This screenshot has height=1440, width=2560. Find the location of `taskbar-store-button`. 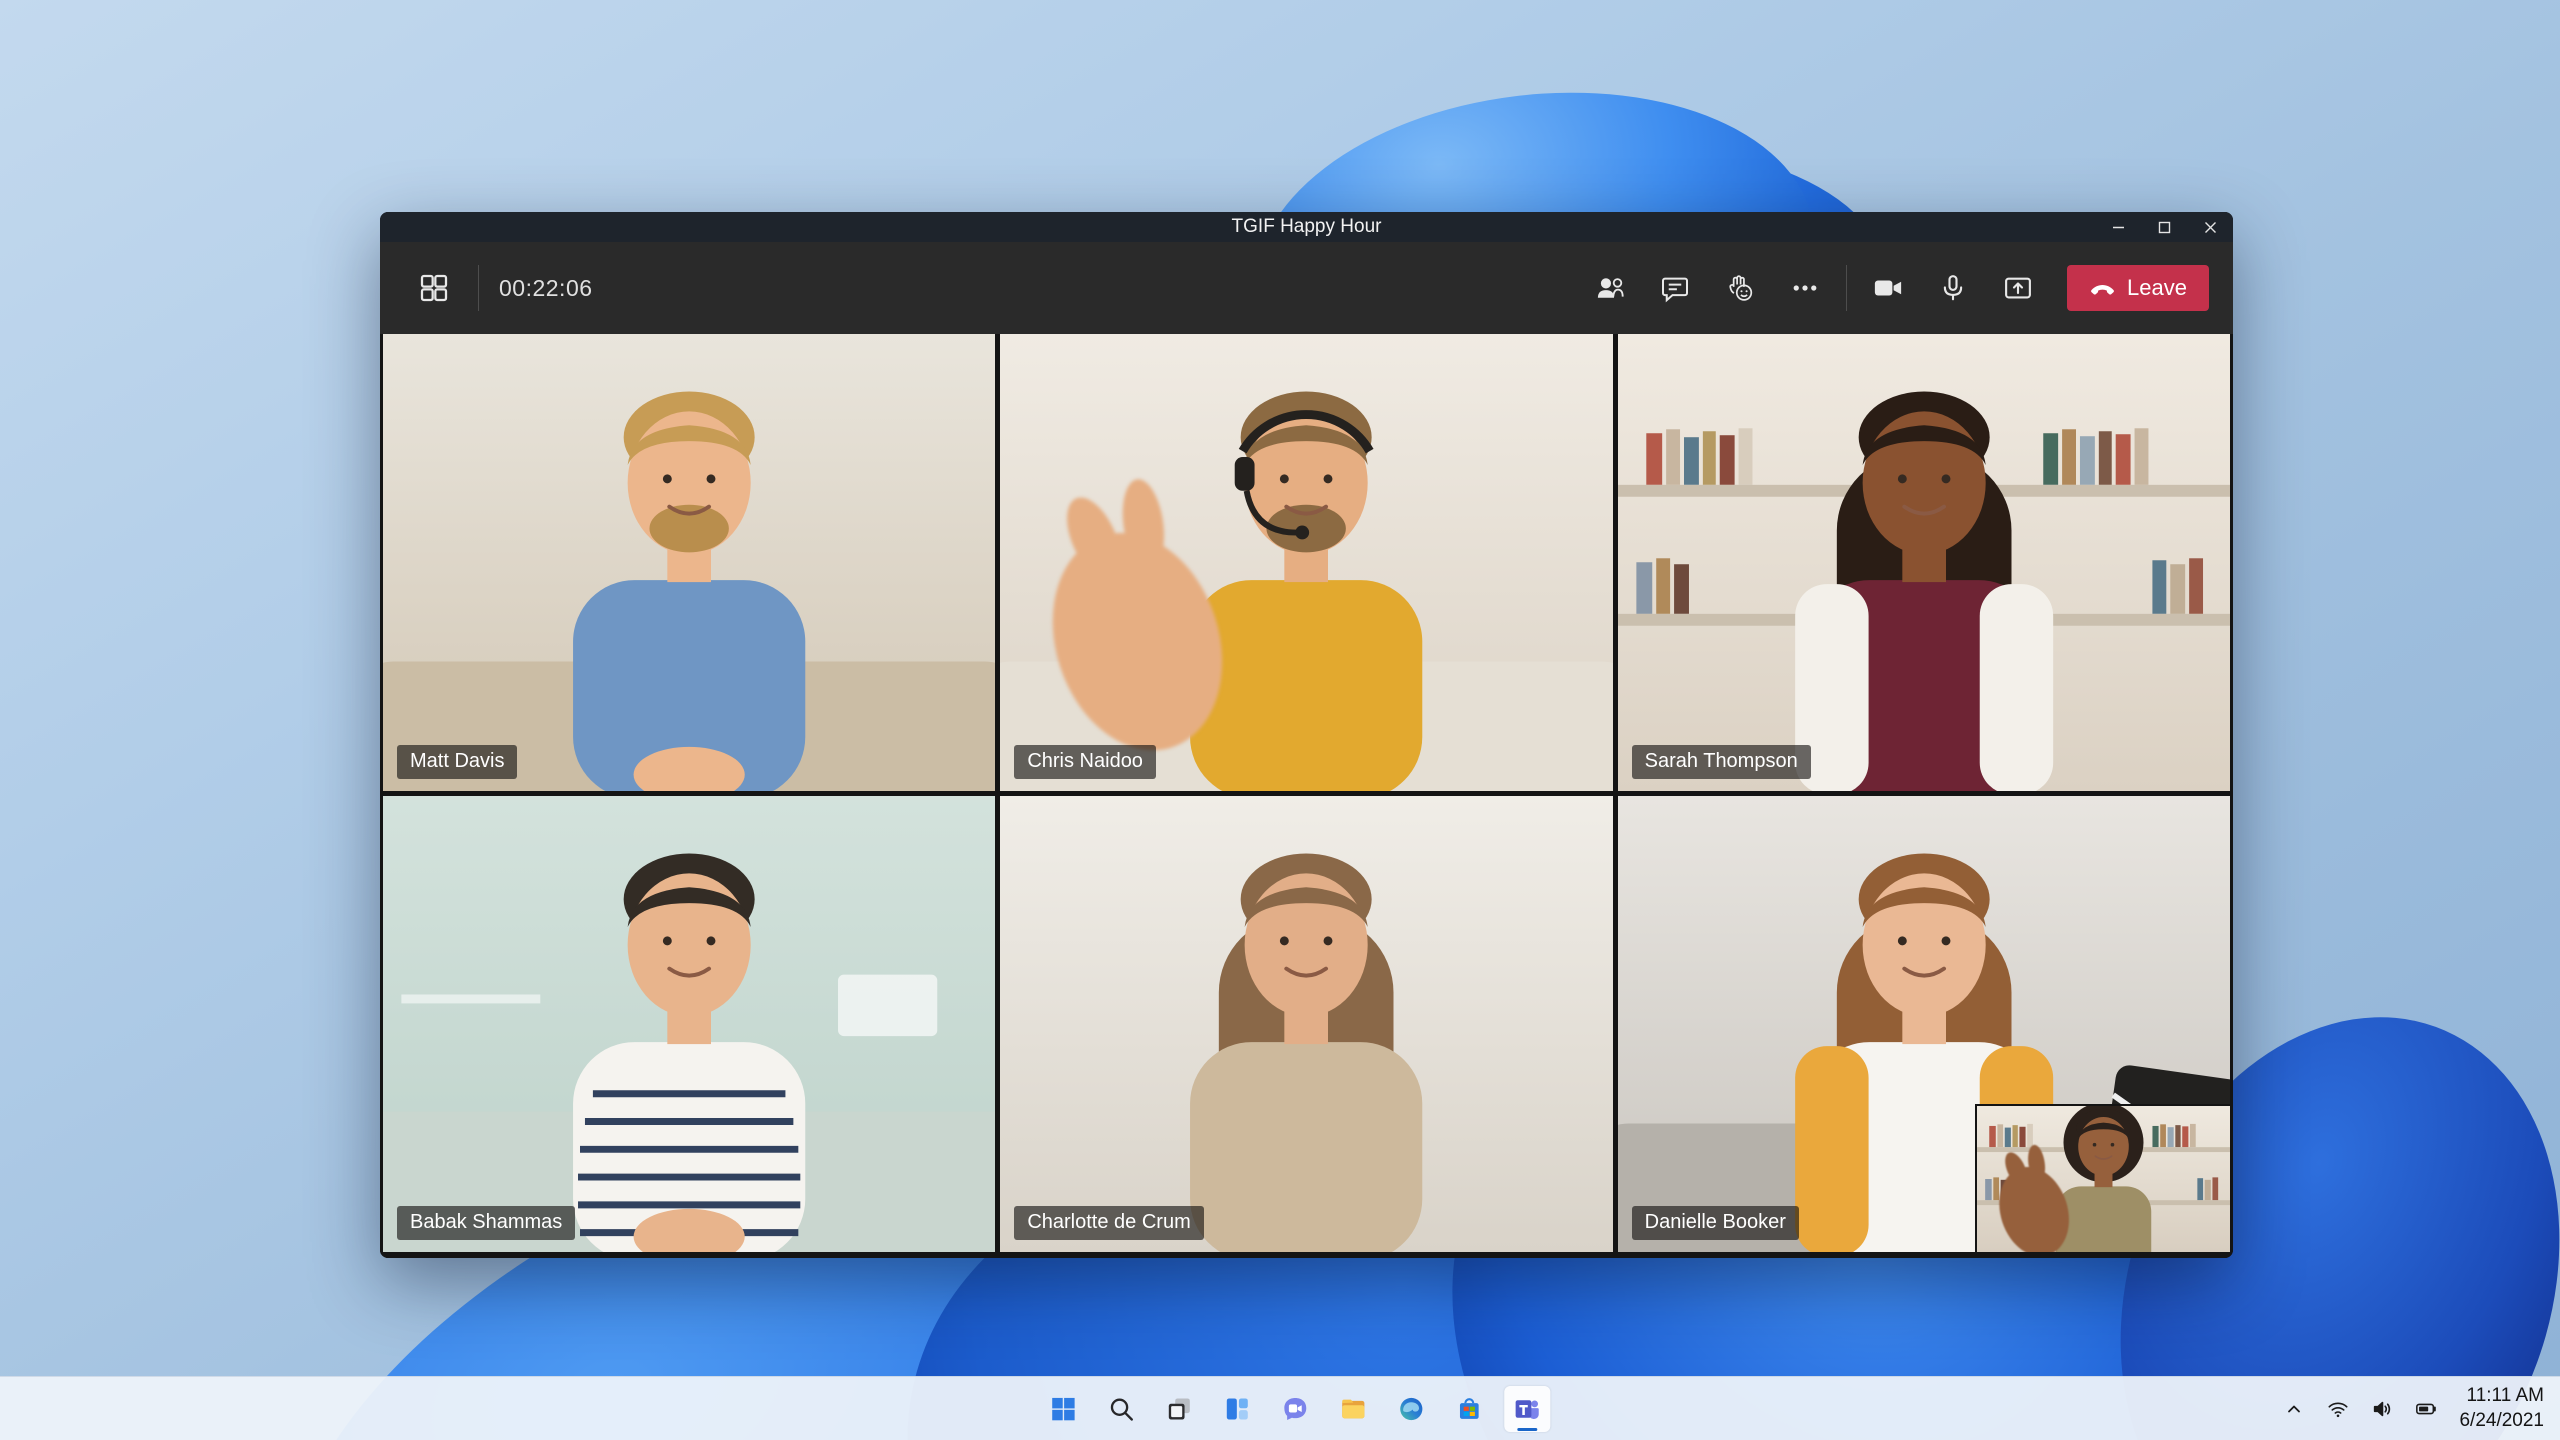

taskbar-store-button is located at coordinates (1469, 1409).